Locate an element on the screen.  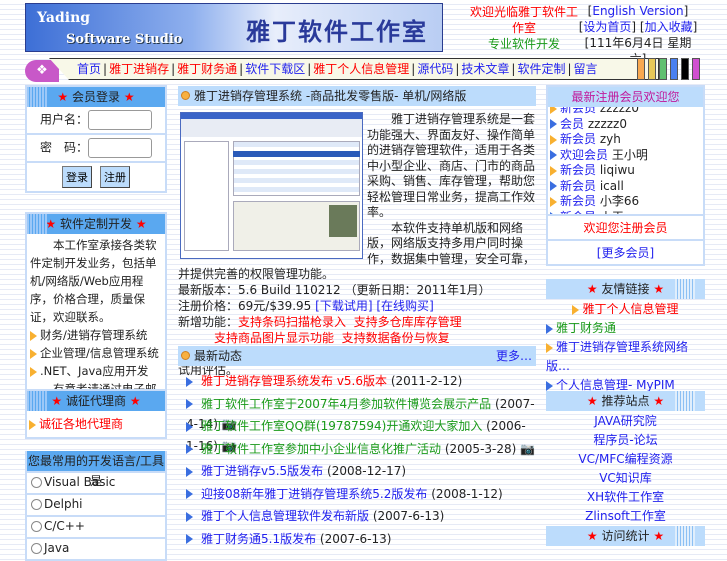
news-item: 雅丁进销存管理系统发布 v5.6版本 (2011-2-12) is located at coordinates (357, 382).